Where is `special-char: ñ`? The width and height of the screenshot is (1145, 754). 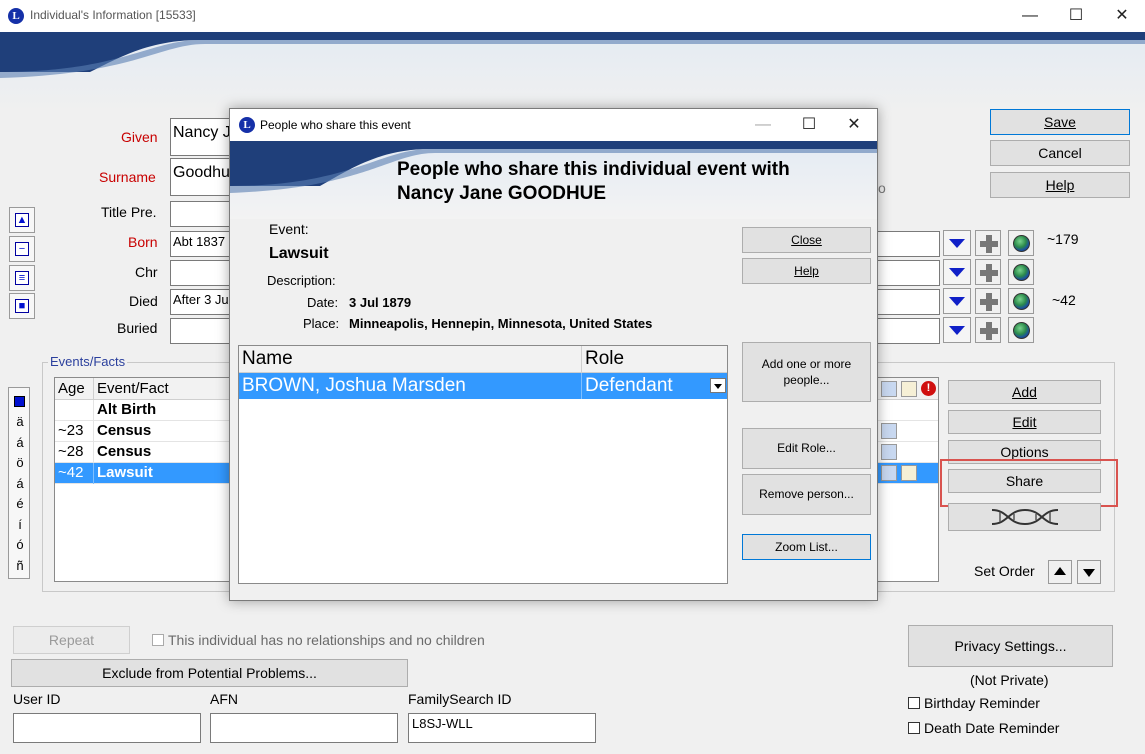 special-char: ñ is located at coordinates (20, 566).